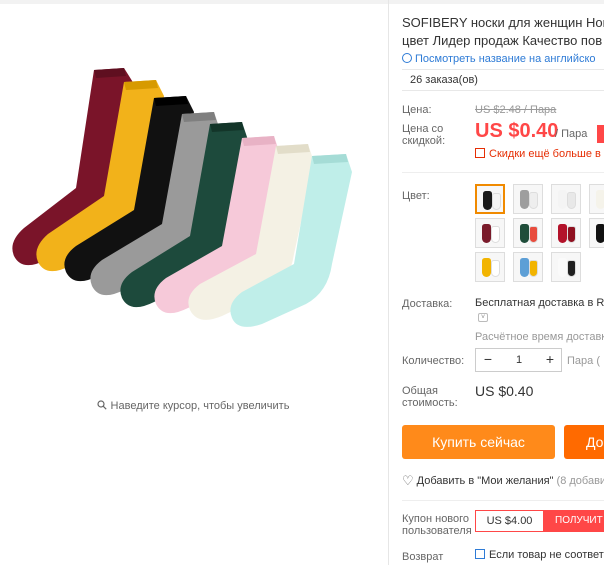 The height and width of the screenshot is (565, 604). What do you see at coordinates (430, 397) in the screenshot?
I see `total-label: Общая стоимость:` at bounding box center [430, 397].